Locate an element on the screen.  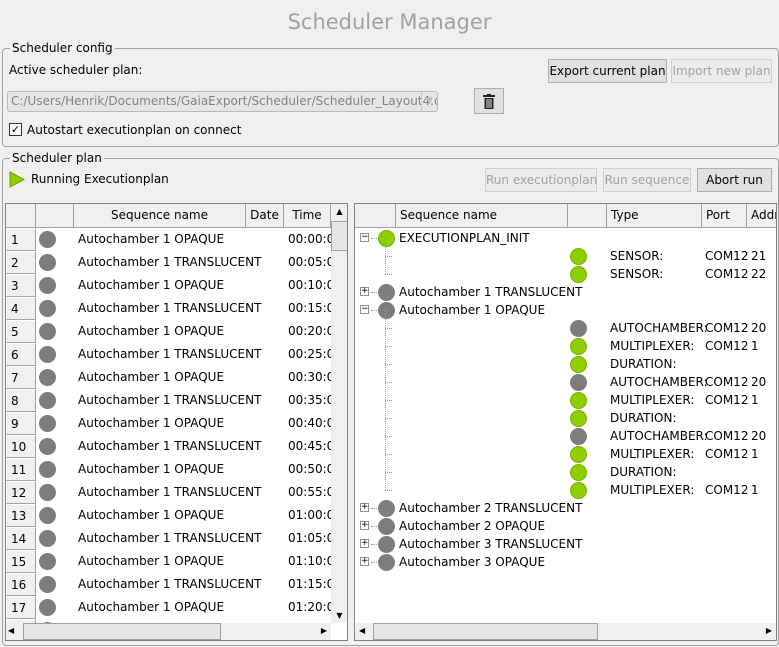
tree-child-row: SENSOR: COM12 21 is located at coordinates (565, 251).